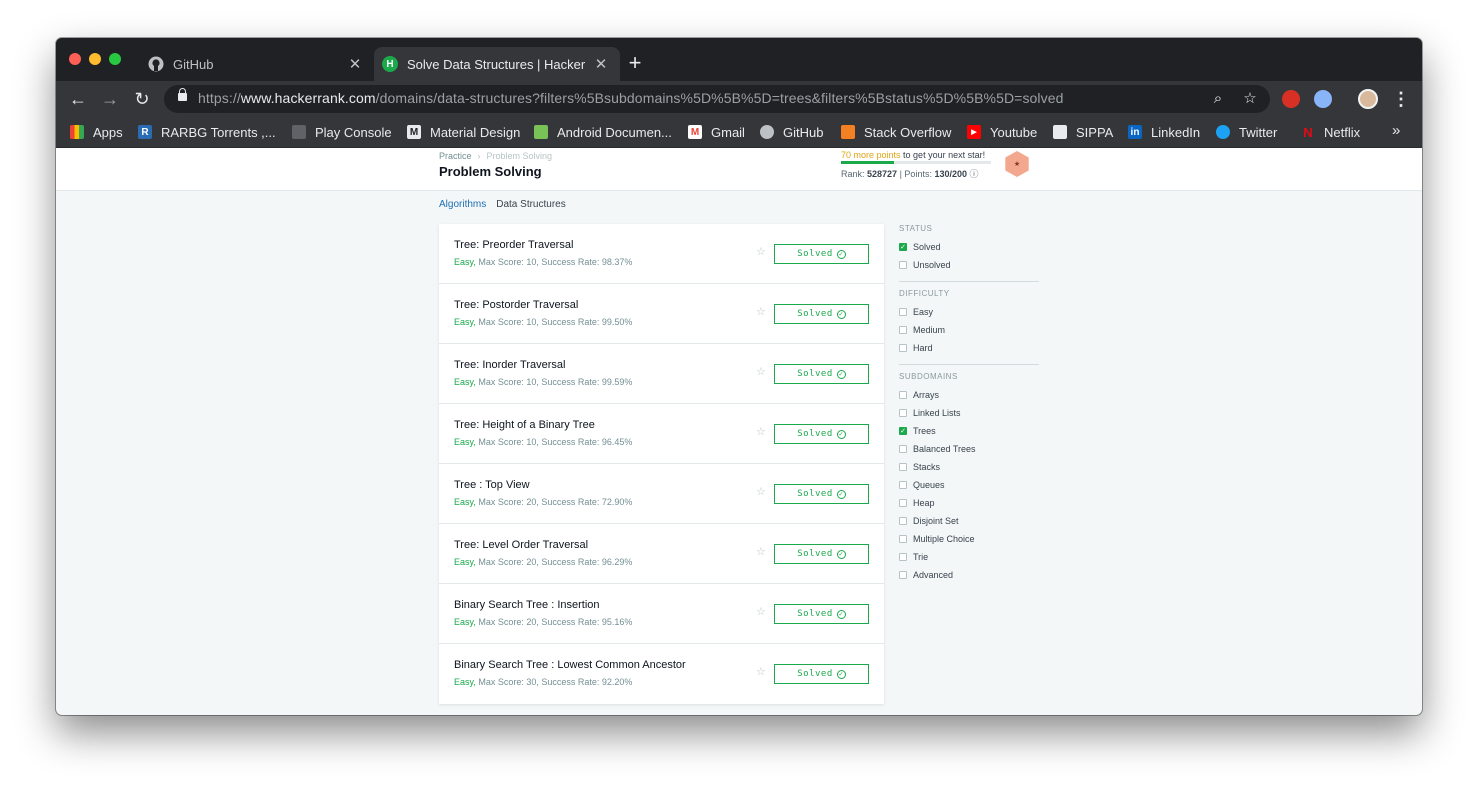  Describe the element at coordinates (896, 132) in the screenshot. I see `bookmark-stackoverflow: Stack Overflow` at that location.